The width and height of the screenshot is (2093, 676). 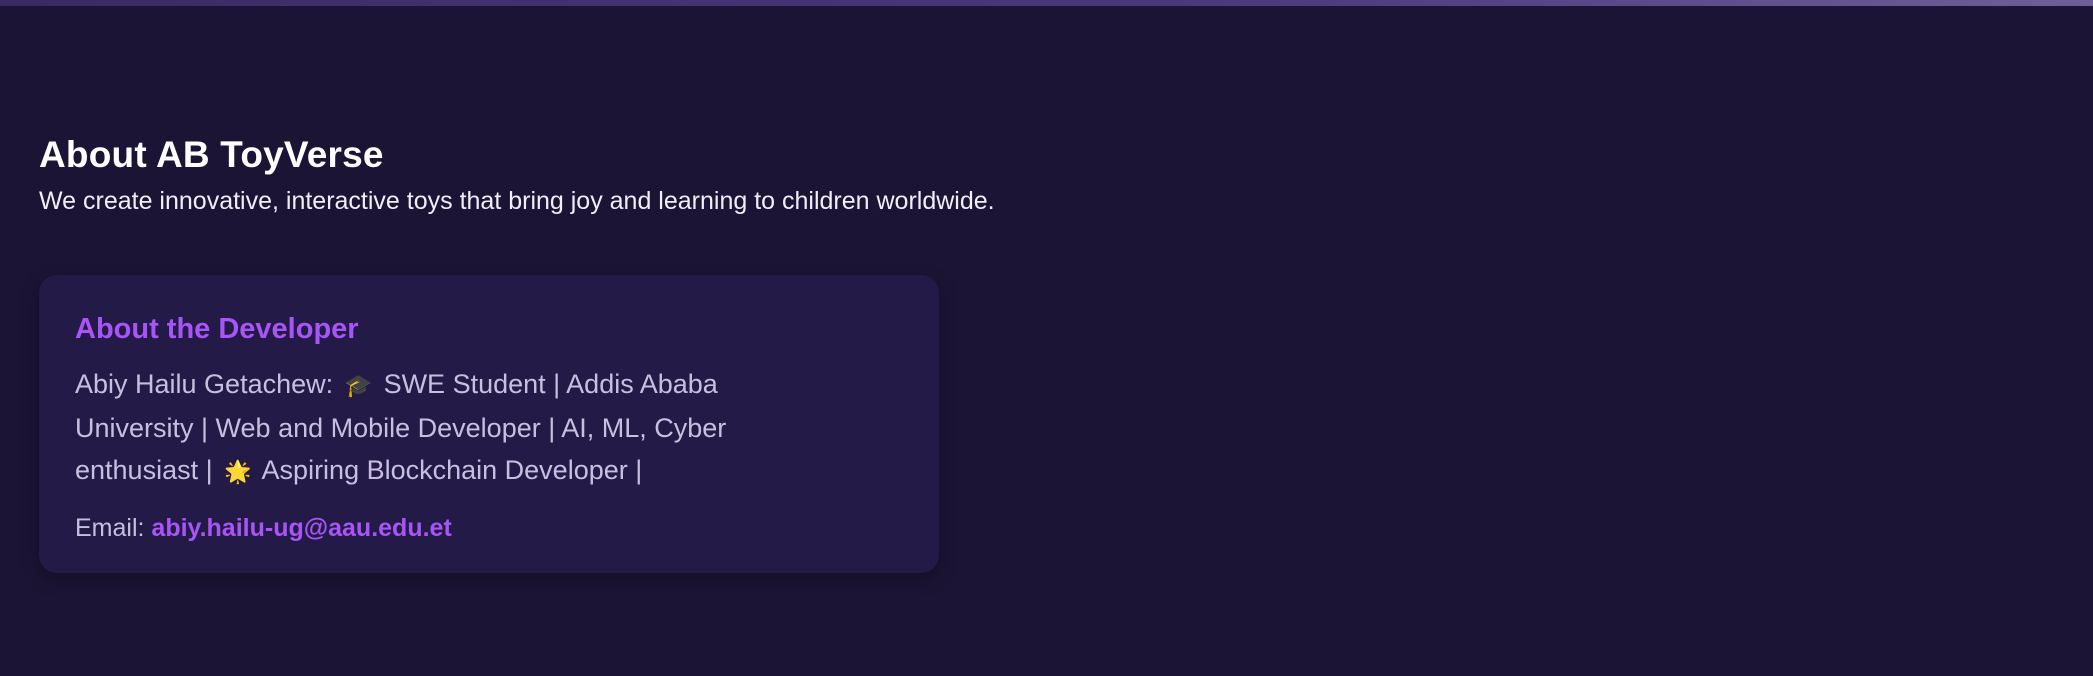 I want to click on top-gradient-bar, so click(x=1046, y=3).